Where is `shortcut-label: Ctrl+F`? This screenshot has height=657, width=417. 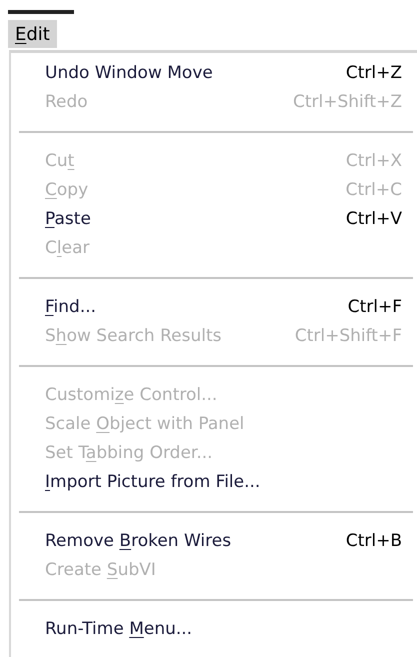 shortcut-label: Ctrl+F is located at coordinates (375, 307).